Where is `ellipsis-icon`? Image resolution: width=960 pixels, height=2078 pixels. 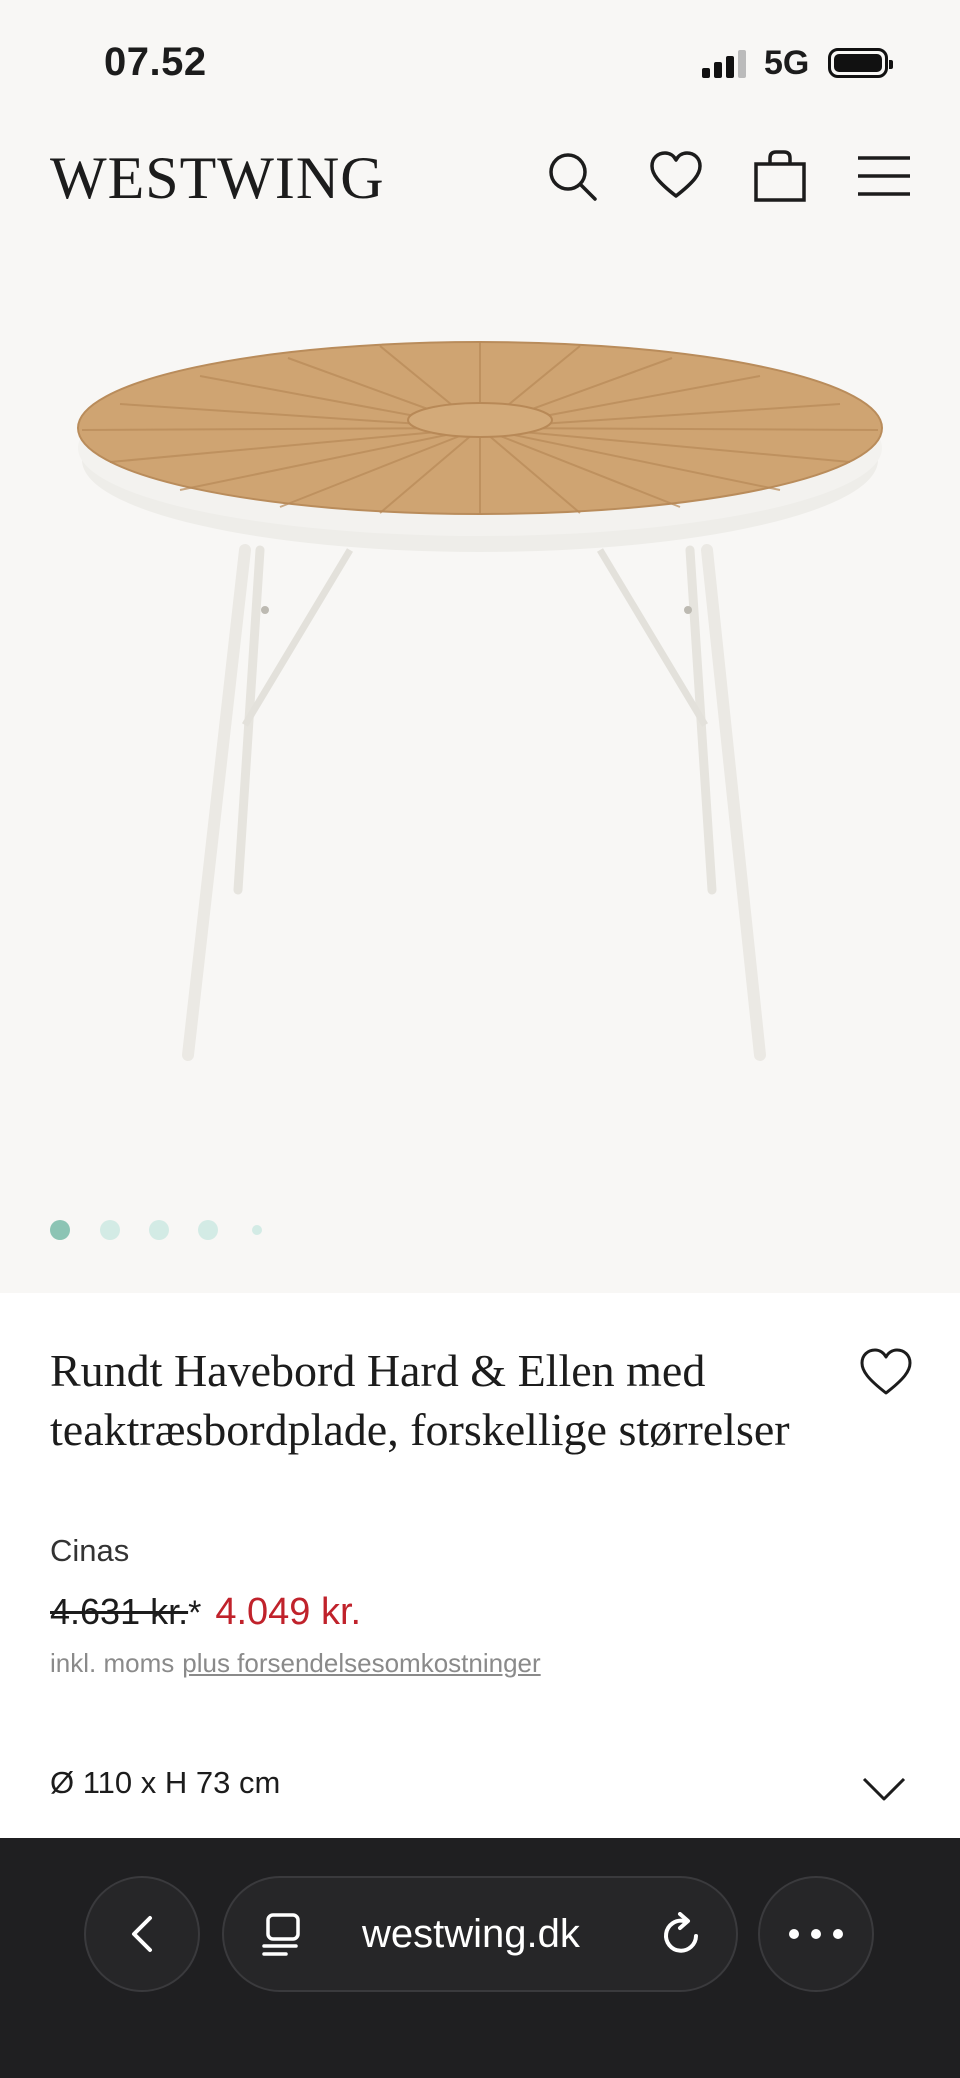 ellipsis-icon is located at coordinates (816, 1934).